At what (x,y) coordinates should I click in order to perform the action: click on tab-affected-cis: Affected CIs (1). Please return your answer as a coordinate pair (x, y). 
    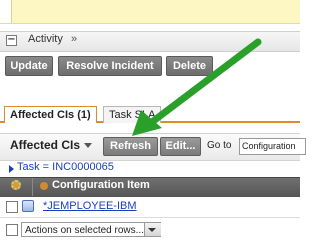
    Looking at the image, I should click on (50, 114).